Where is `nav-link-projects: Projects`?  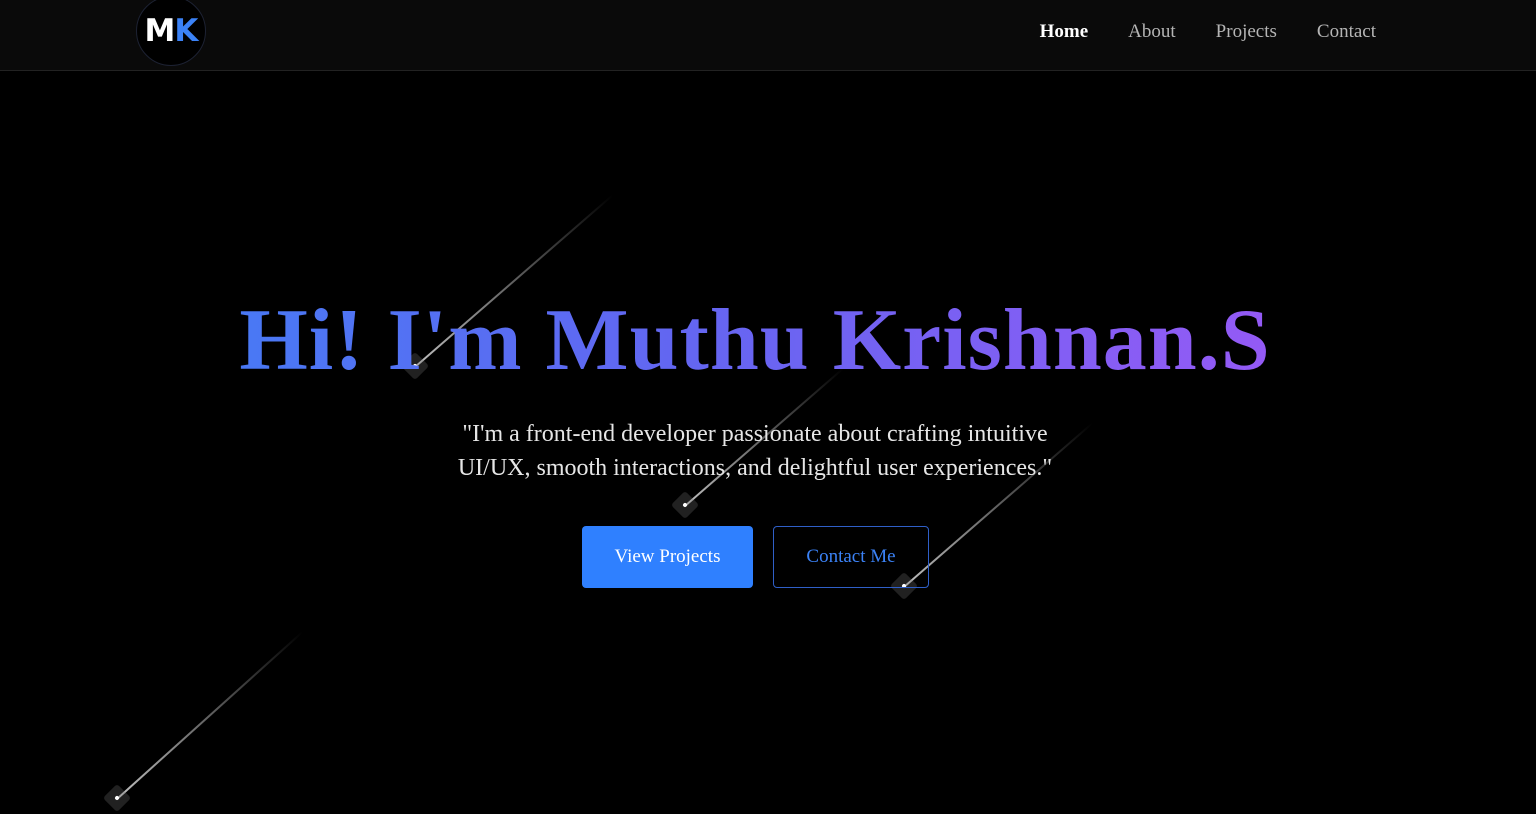 nav-link-projects: Projects is located at coordinates (1246, 32).